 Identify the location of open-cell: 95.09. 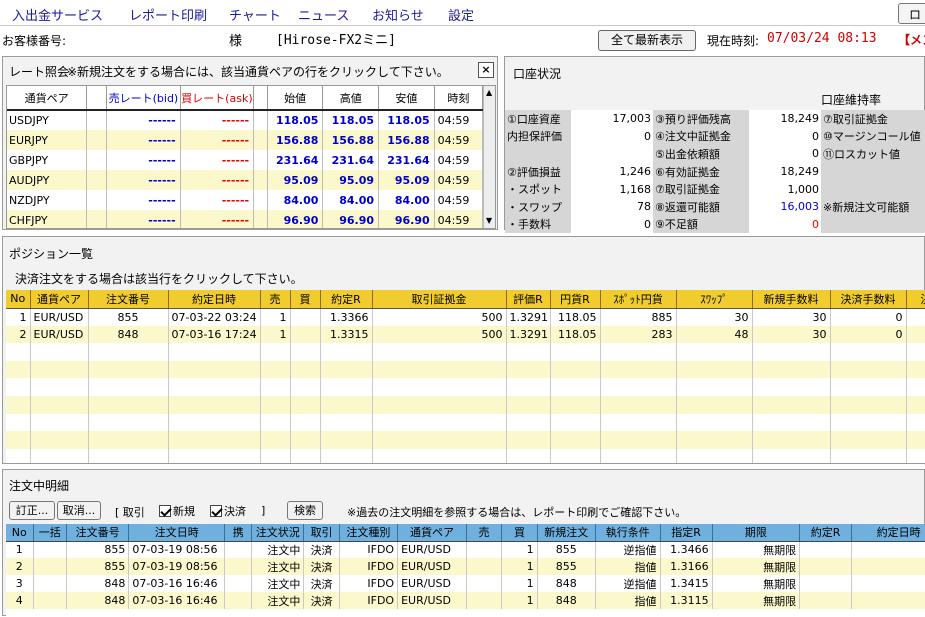
(295, 180).